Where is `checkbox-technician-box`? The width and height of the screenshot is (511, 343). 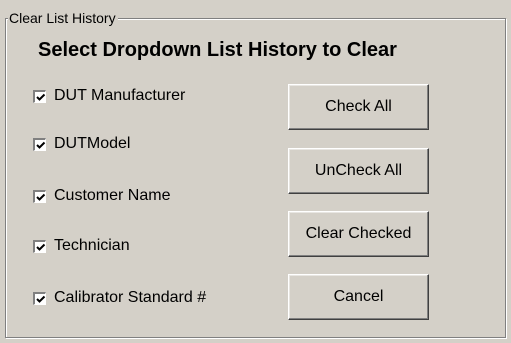 checkbox-technician-box is located at coordinates (39, 246).